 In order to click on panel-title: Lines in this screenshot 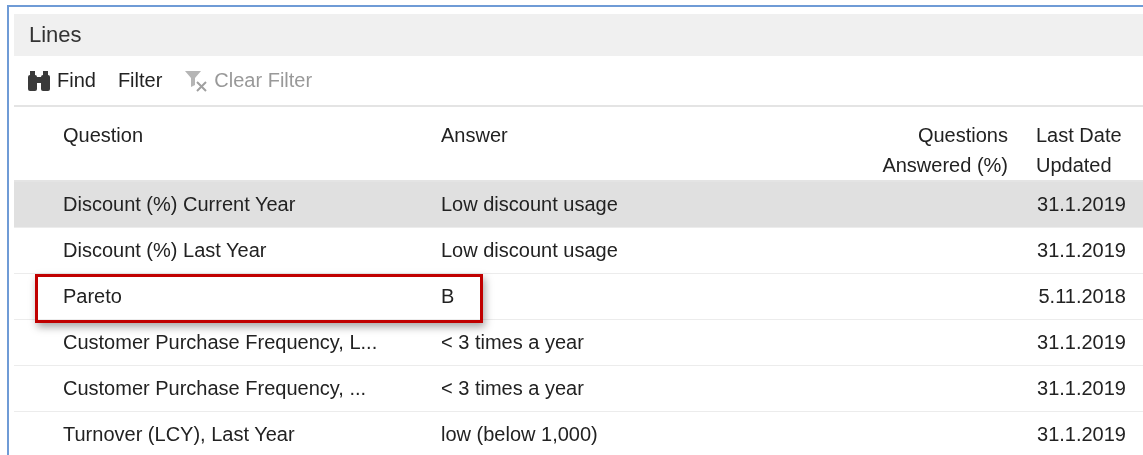, I will do `click(578, 35)`.